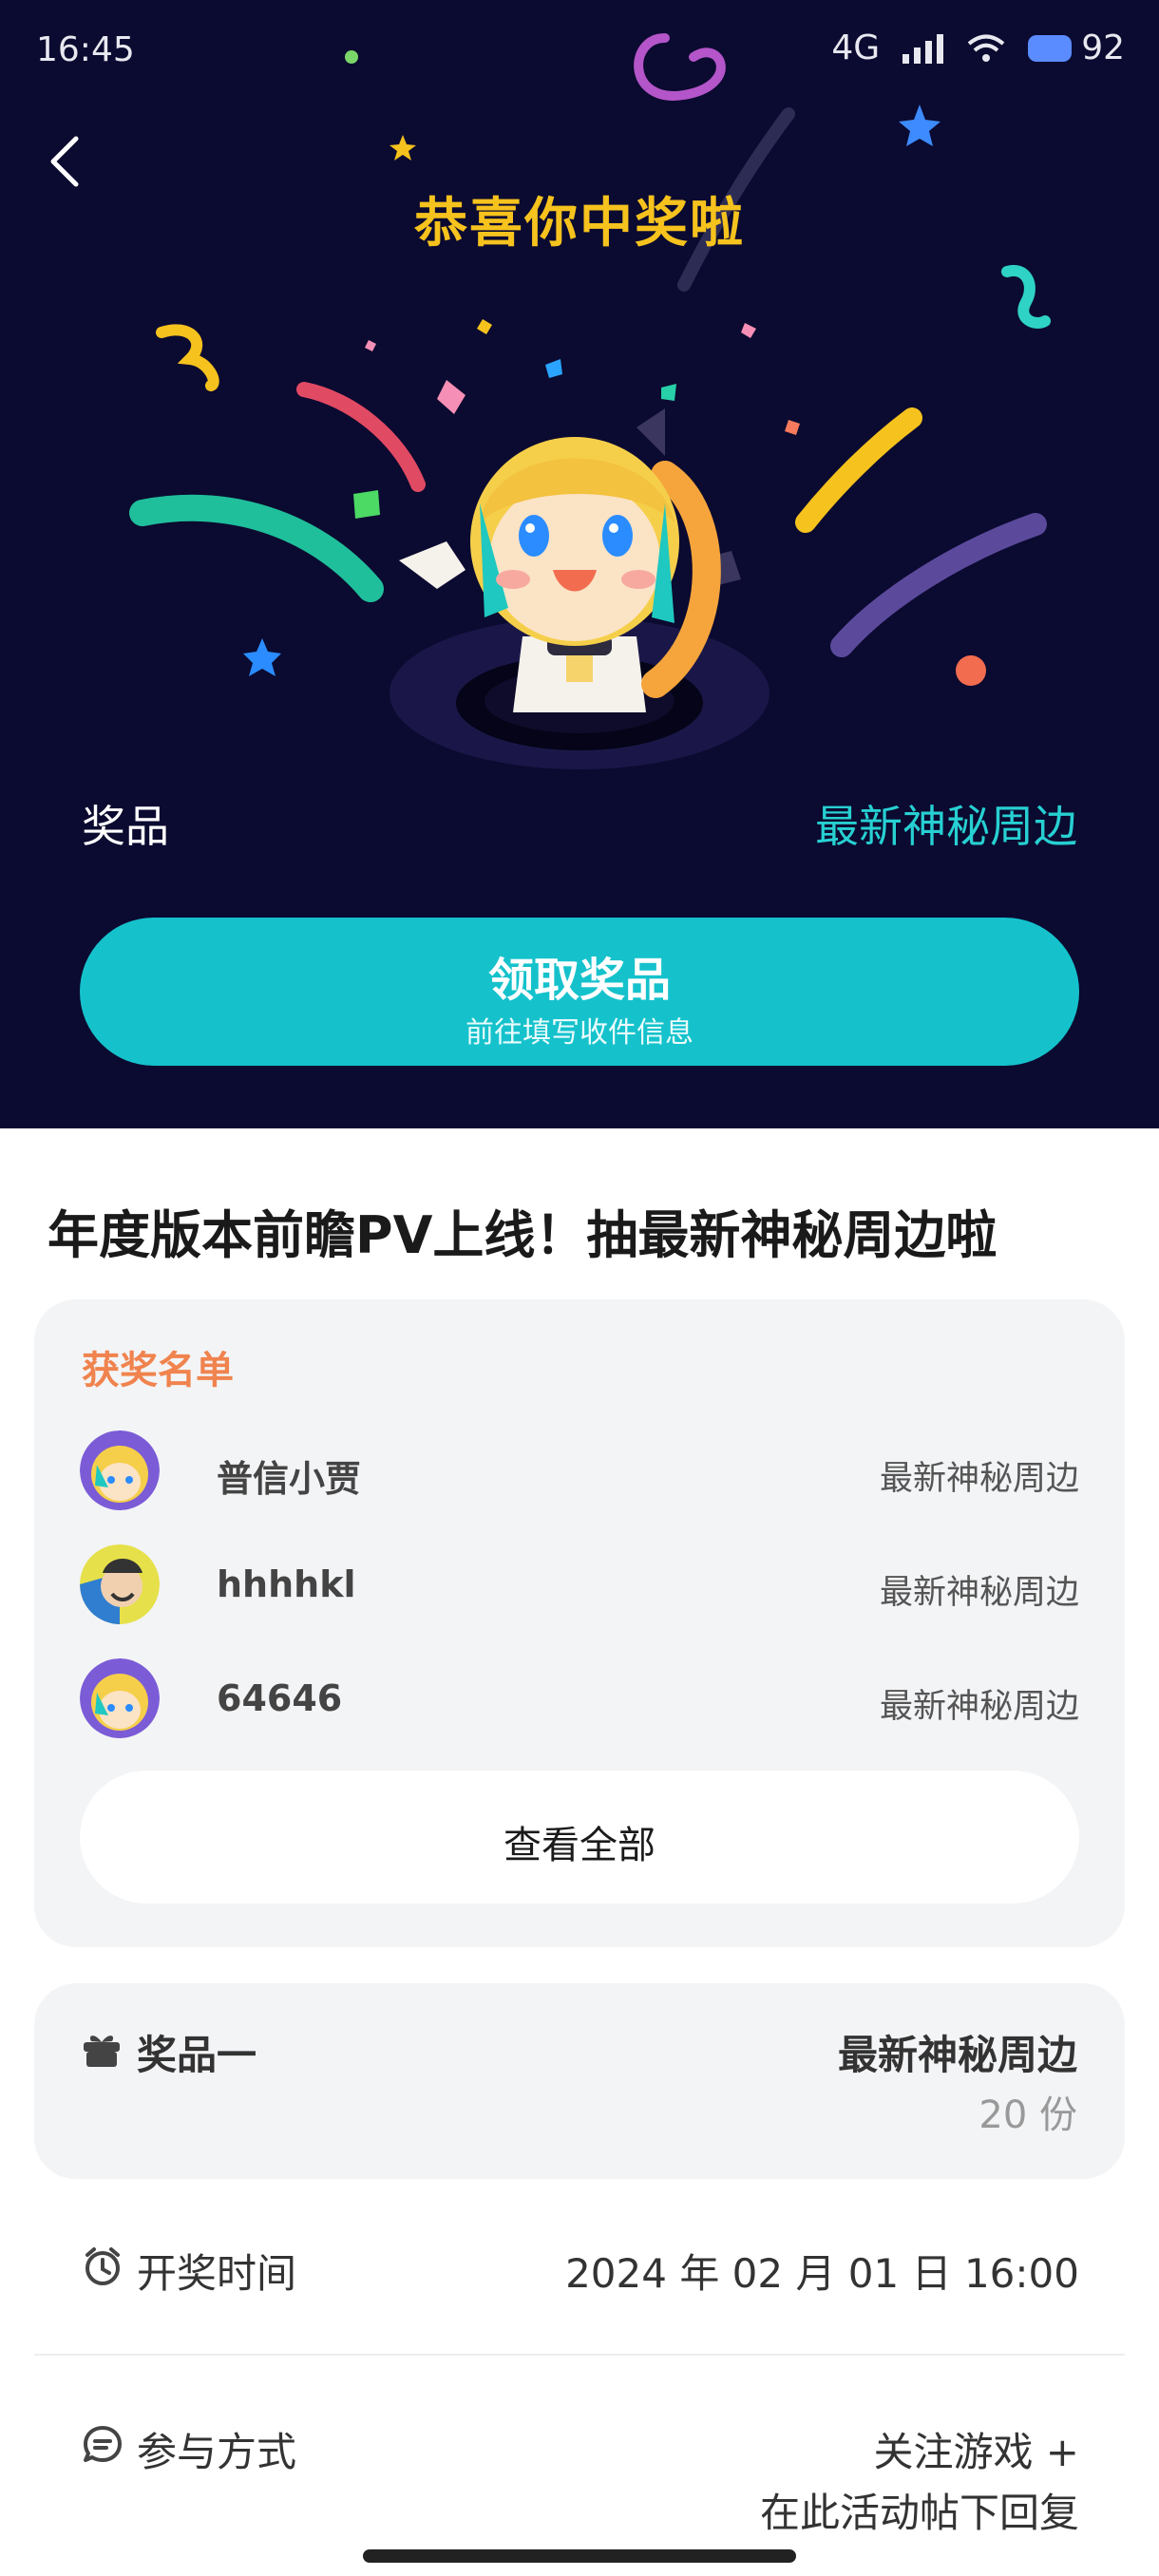 Image resolution: width=1159 pixels, height=2576 pixels. What do you see at coordinates (103, 2444) in the screenshot?
I see `chat-bubble-icon` at bounding box center [103, 2444].